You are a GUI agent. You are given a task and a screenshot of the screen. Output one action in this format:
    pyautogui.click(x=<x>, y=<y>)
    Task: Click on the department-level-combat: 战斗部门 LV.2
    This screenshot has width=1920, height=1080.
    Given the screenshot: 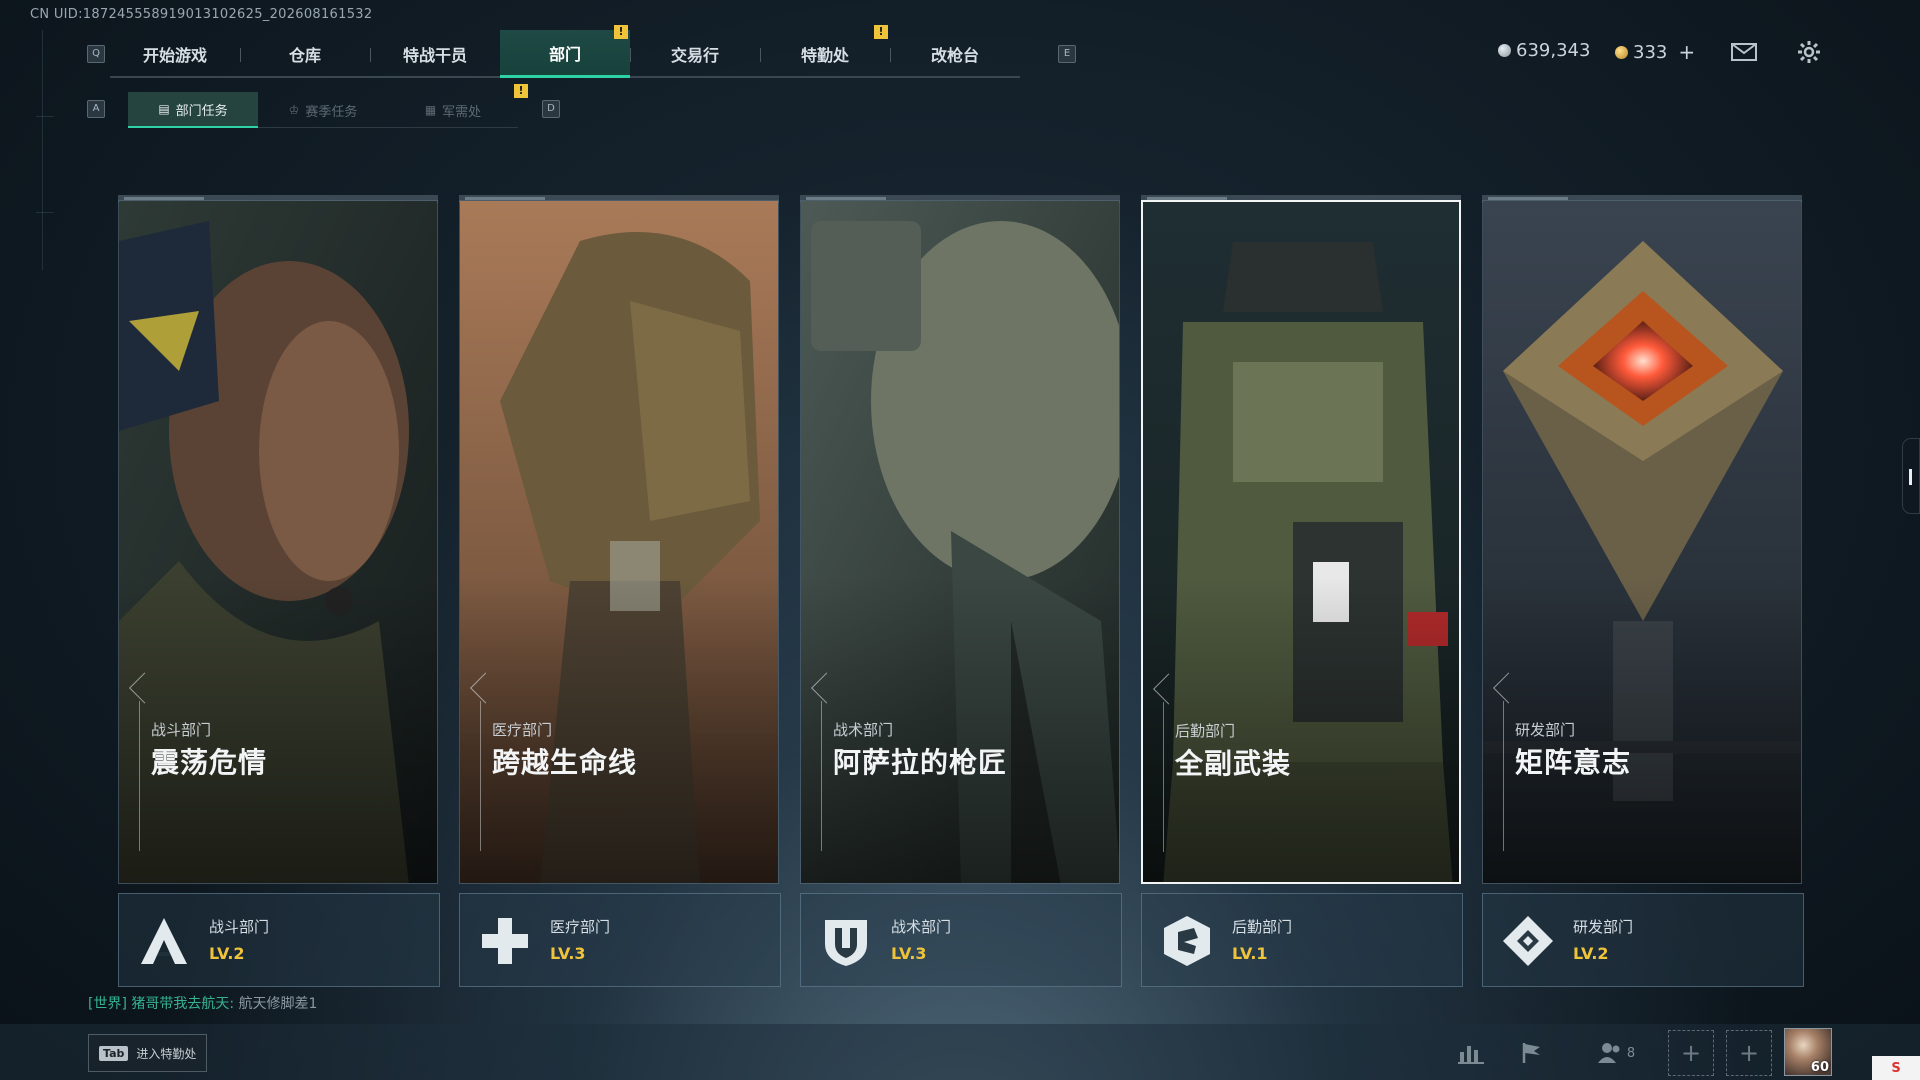 What is the action you would take?
    pyautogui.click(x=279, y=940)
    